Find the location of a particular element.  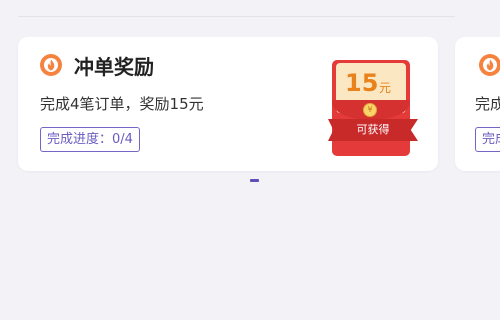

card-description: 完成 is located at coordinates (487, 104).